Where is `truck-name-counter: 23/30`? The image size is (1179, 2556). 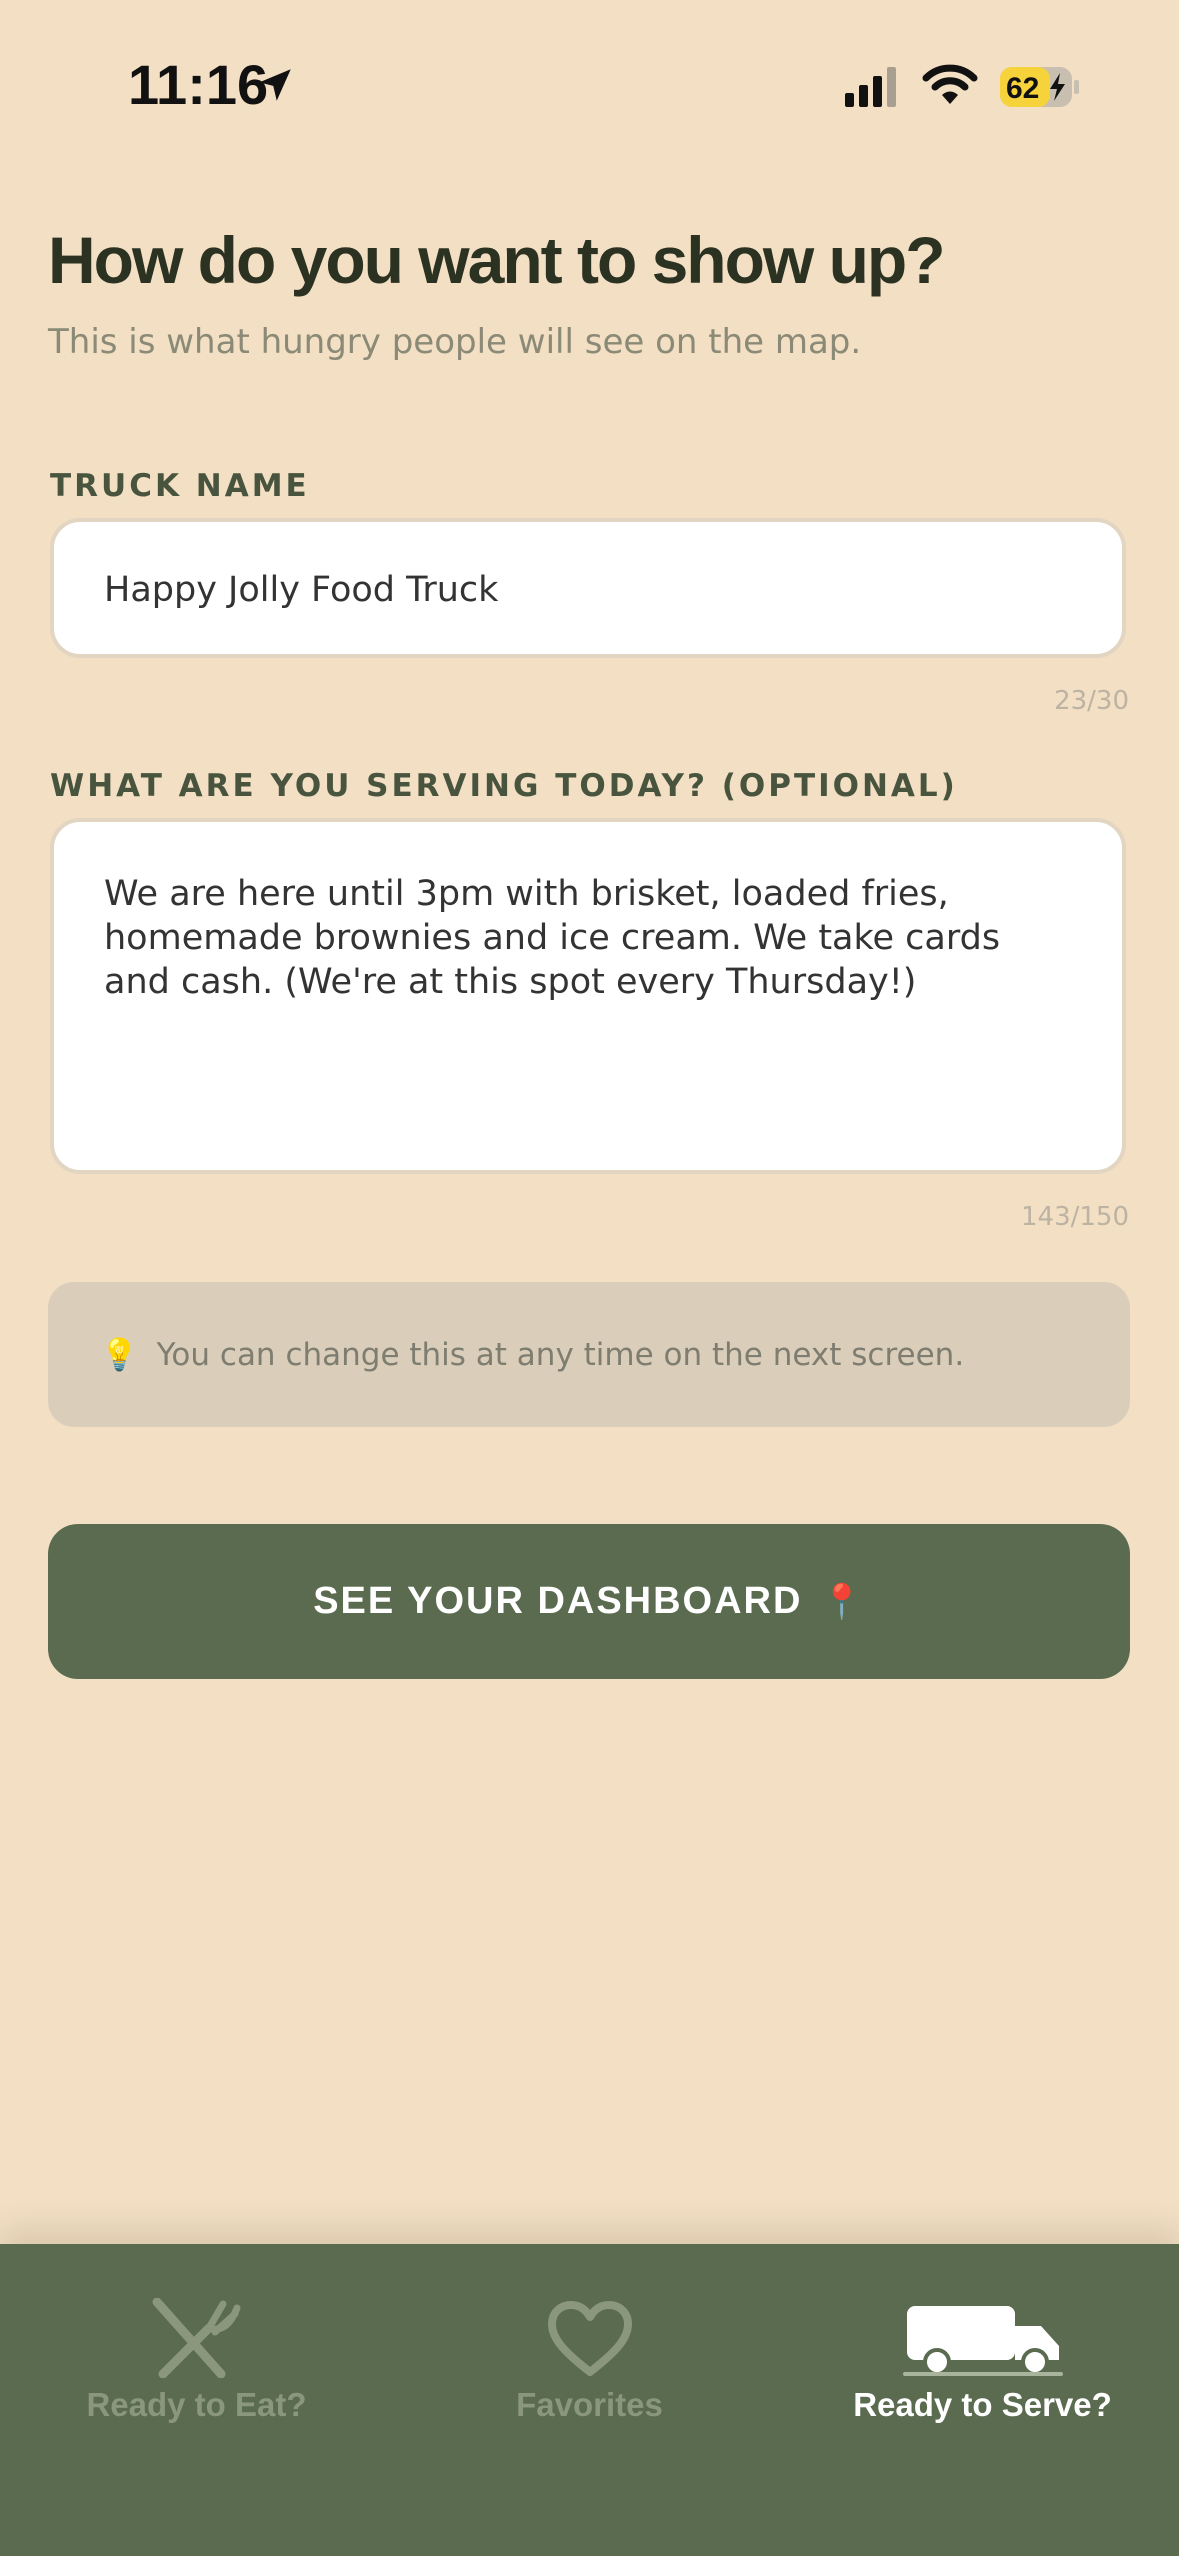 truck-name-counter: 23/30 is located at coordinates (1091, 701).